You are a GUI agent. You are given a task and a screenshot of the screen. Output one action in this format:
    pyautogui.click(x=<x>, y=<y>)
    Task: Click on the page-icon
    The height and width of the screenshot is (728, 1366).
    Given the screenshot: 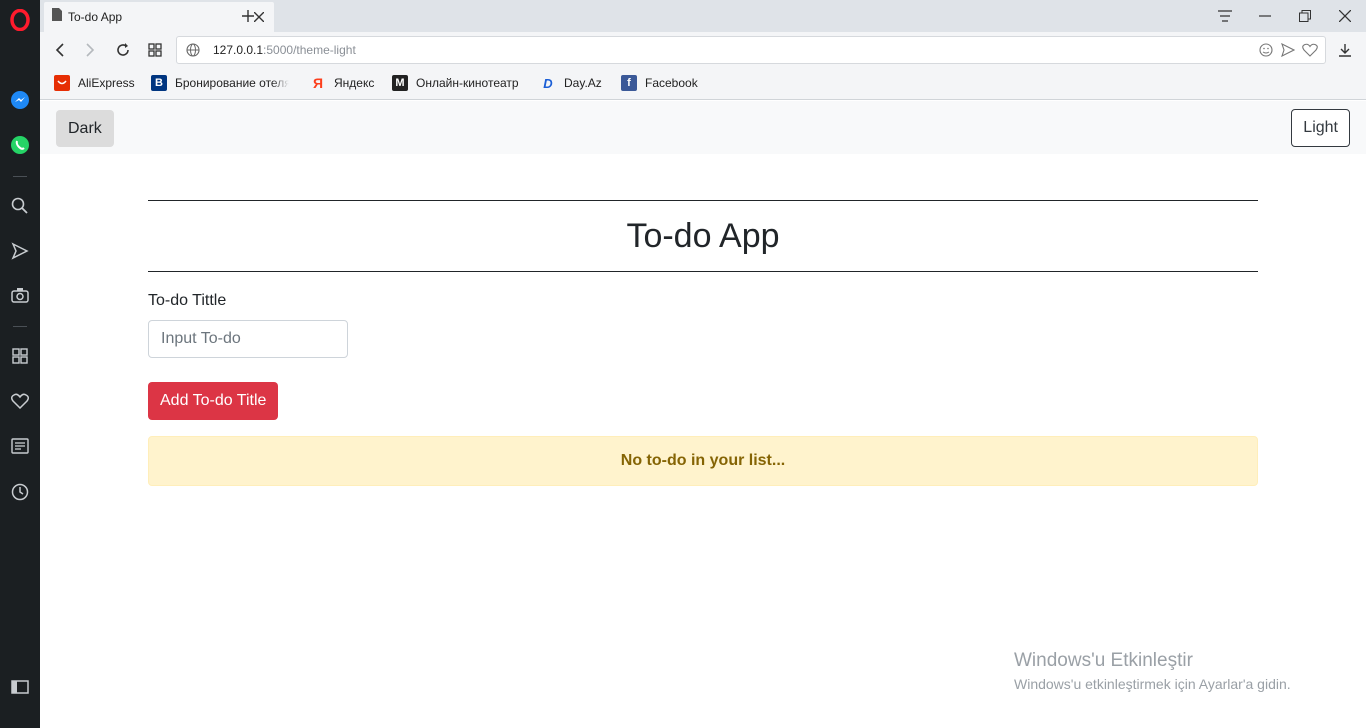 What is the action you would take?
    pyautogui.click(x=57, y=17)
    